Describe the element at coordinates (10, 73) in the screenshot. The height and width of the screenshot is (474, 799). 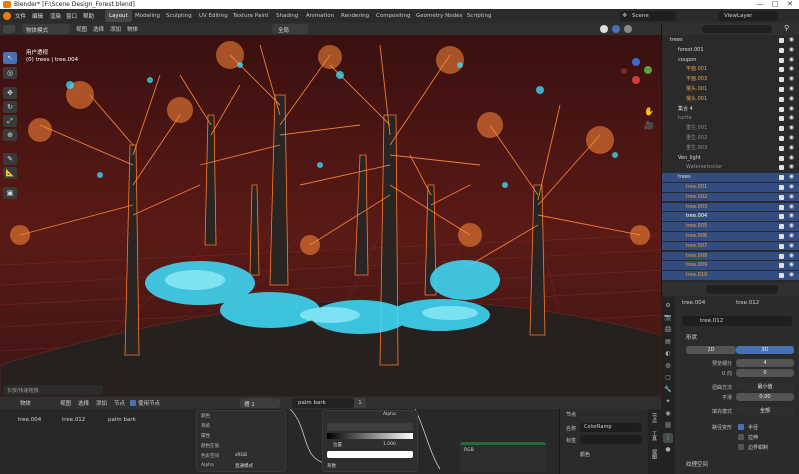
I see `cursor-tool-icon: ◎` at that location.